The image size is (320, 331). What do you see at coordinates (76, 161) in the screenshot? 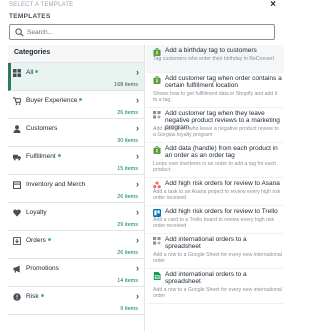
I see `category-item: Fulfillment › 15 items` at bounding box center [76, 161].